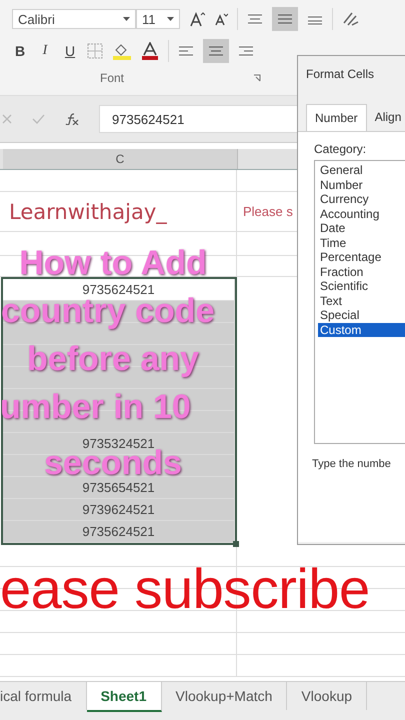 This screenshot has width=405, height=720. What do you see at coordinates (225, 696) in the screenshot?
I see `sheet-tab: Vlookup+Match` at bounding box center [225, 696].